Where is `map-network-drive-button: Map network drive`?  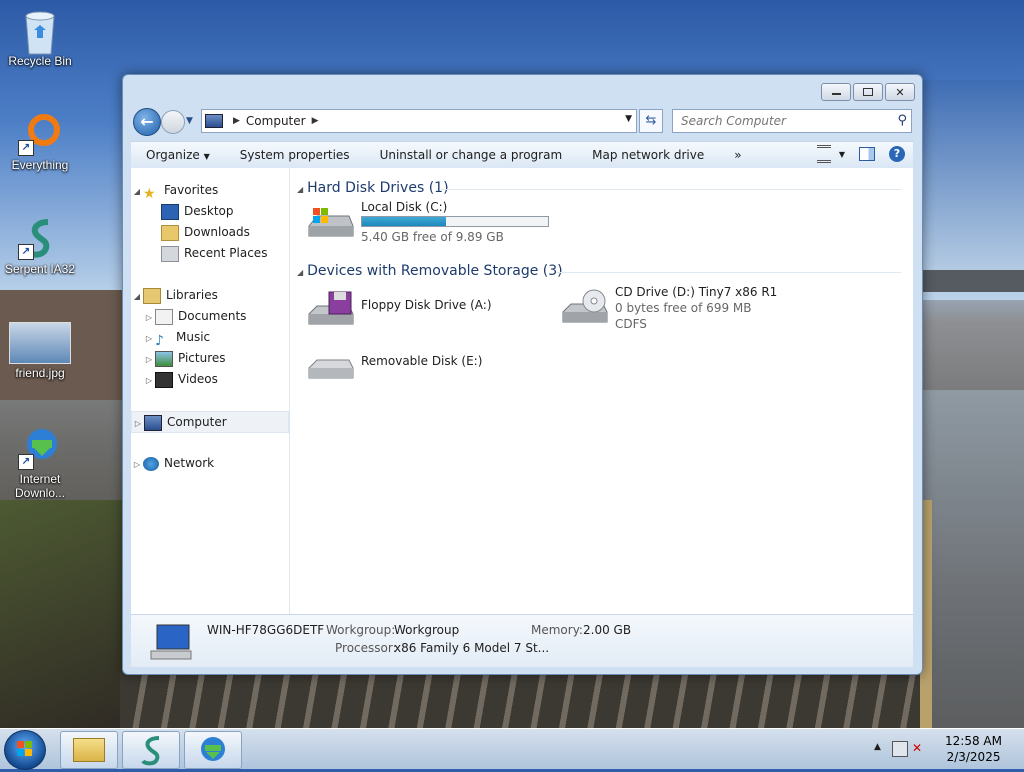
map-network-drive-button: Map network drive is located at coordinates (648, 155).